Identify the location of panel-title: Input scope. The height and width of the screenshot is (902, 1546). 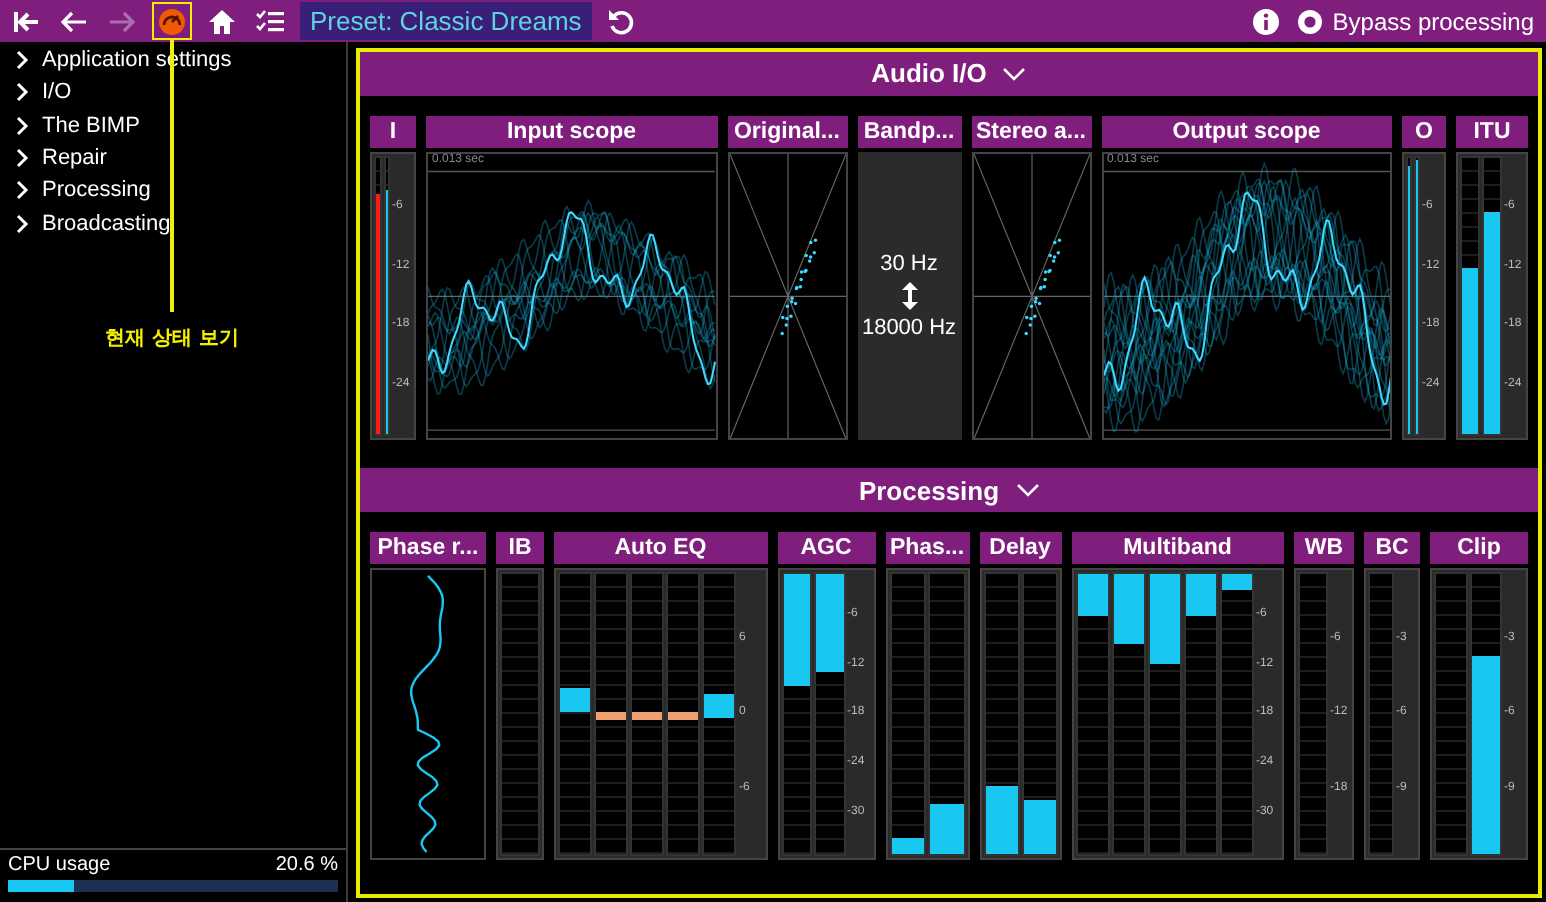
(571, 131).